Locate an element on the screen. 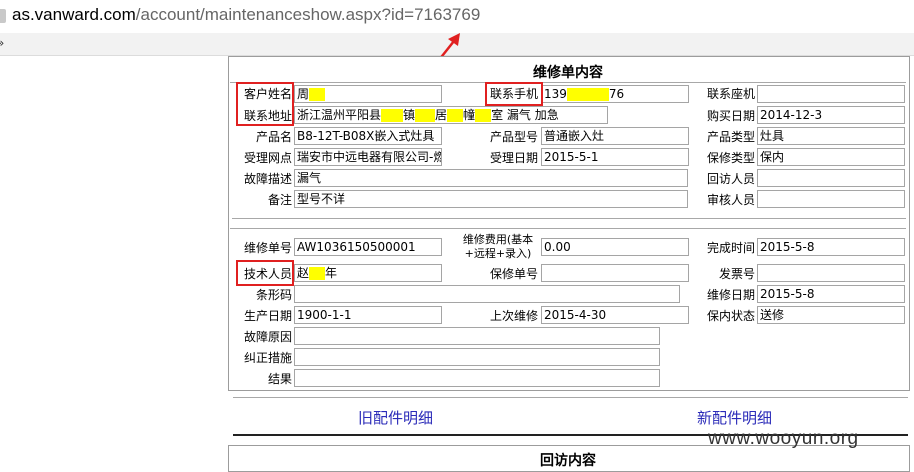  watermark: www.wooyun.org is located at coordinates (783, 438).